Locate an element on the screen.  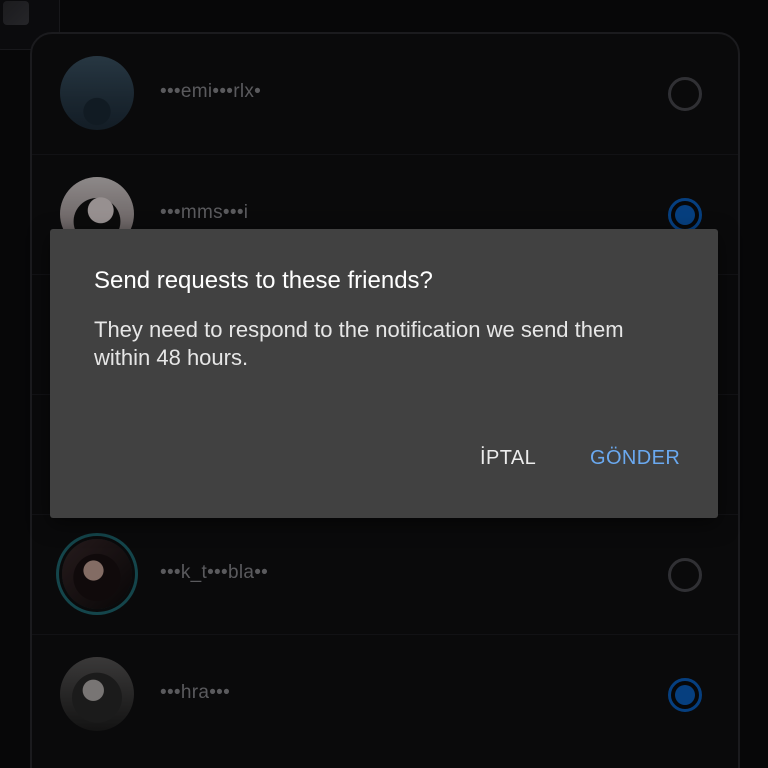
cancel-button: İPTAL is located at coordinates (508, 458).